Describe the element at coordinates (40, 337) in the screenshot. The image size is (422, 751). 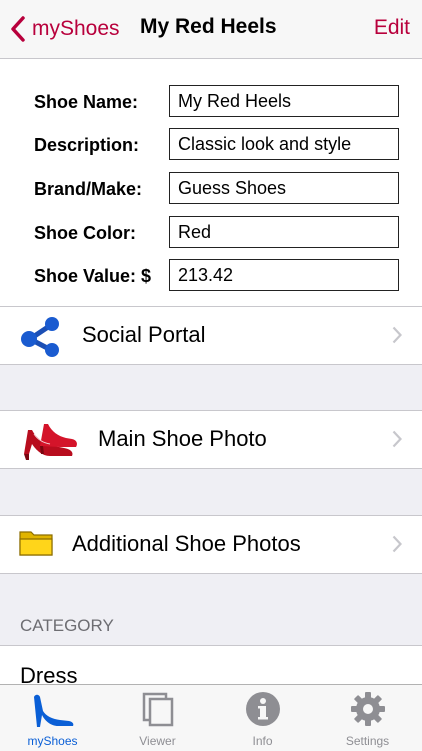
I see `share-icon` at that location.